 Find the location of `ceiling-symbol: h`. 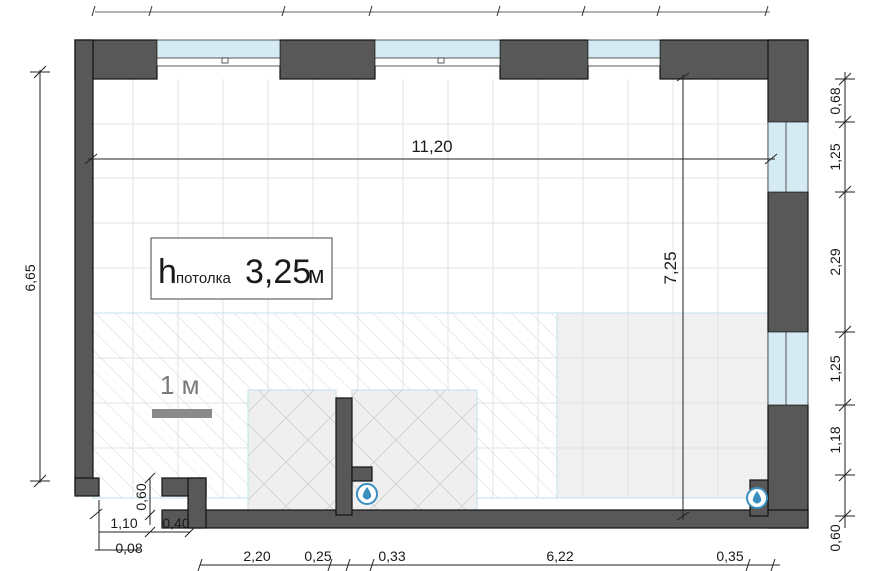

ceiling-symbol: h is located at coordinates (167, 272).